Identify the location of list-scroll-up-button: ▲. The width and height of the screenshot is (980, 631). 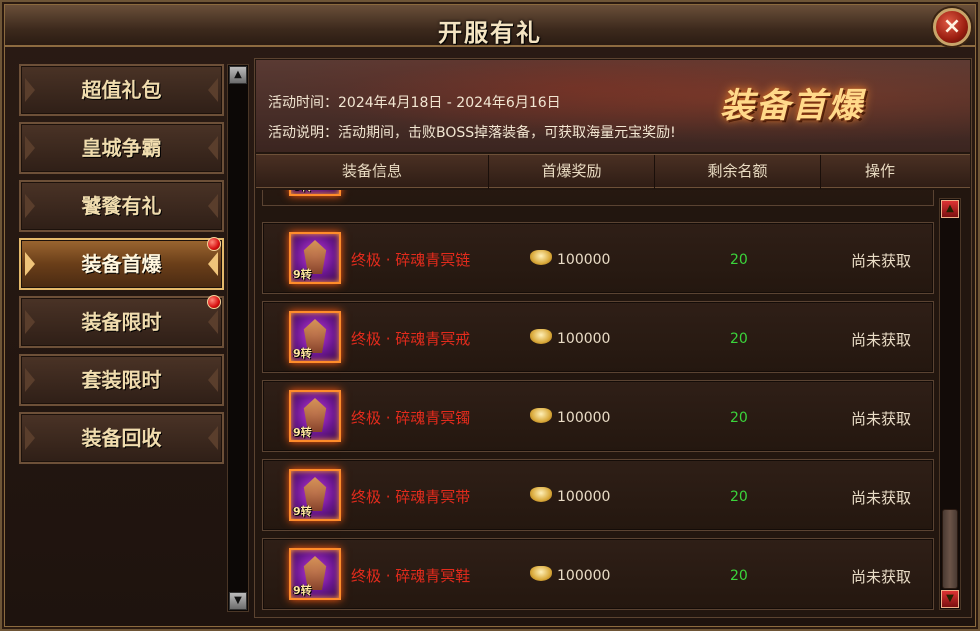
(950, 209).